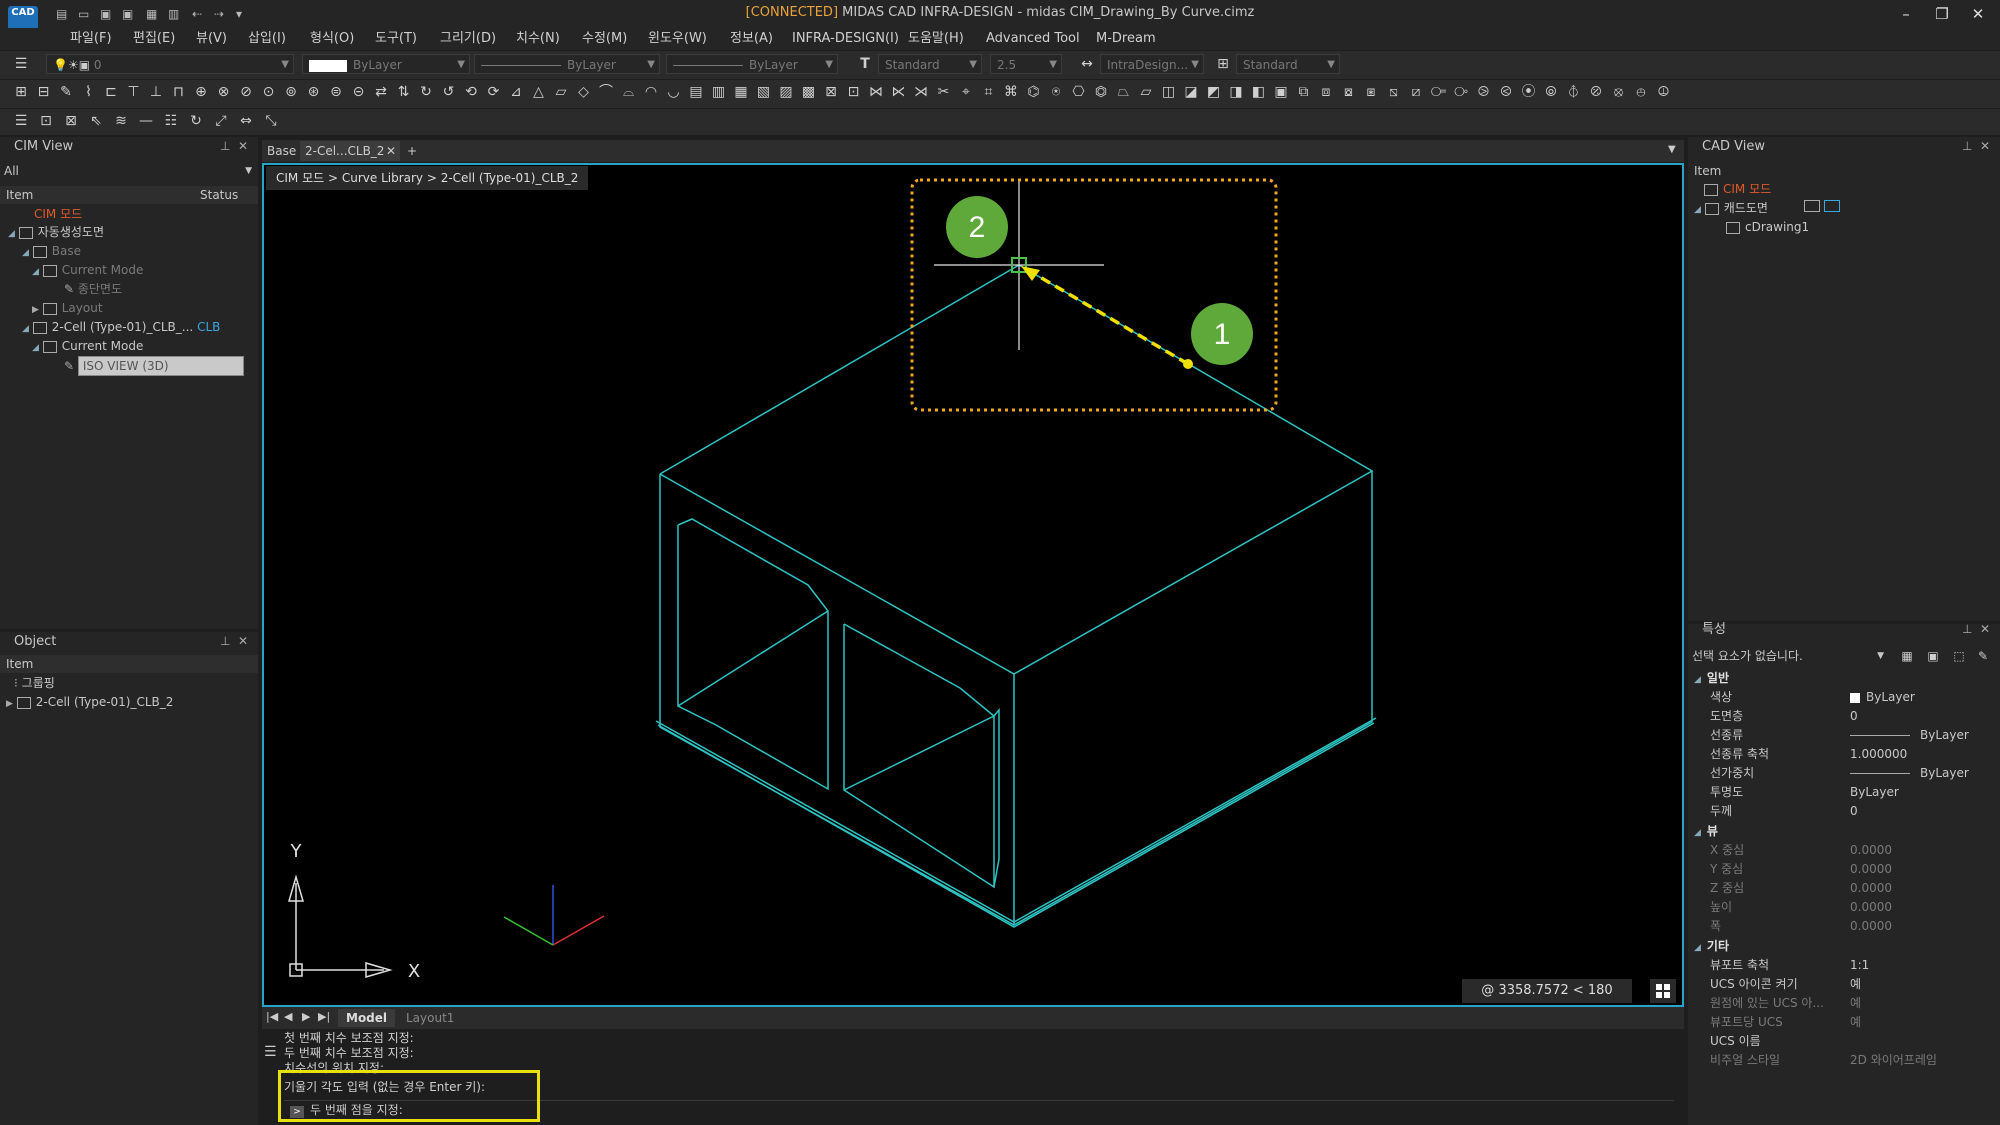  What do you see at coordinates (854, 92) in the screenshot?
I see `toolbar-tool-icon: ⊡` at bounding box center [854, 92].